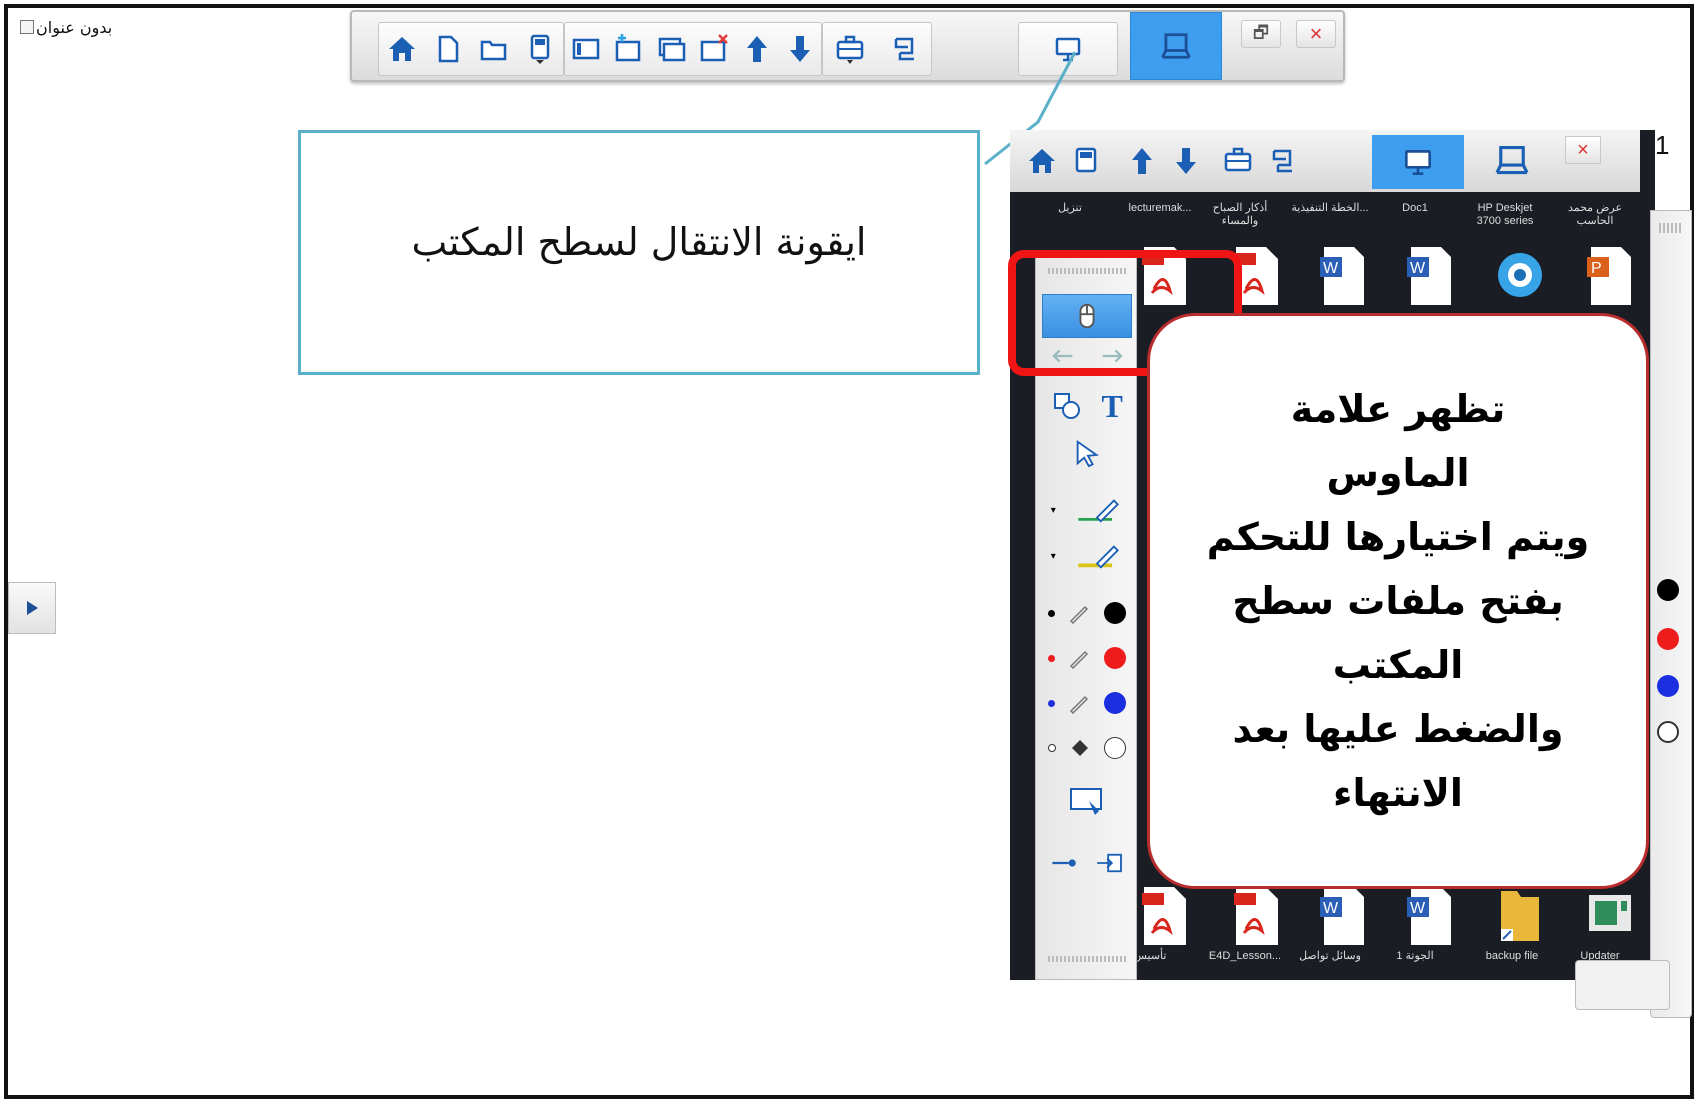 The width and height of the screenshot is (1698, 1103). Describe the element at coordinates (1110, 863) in the screenshot. I see `collapse-panel-icon` at that location.